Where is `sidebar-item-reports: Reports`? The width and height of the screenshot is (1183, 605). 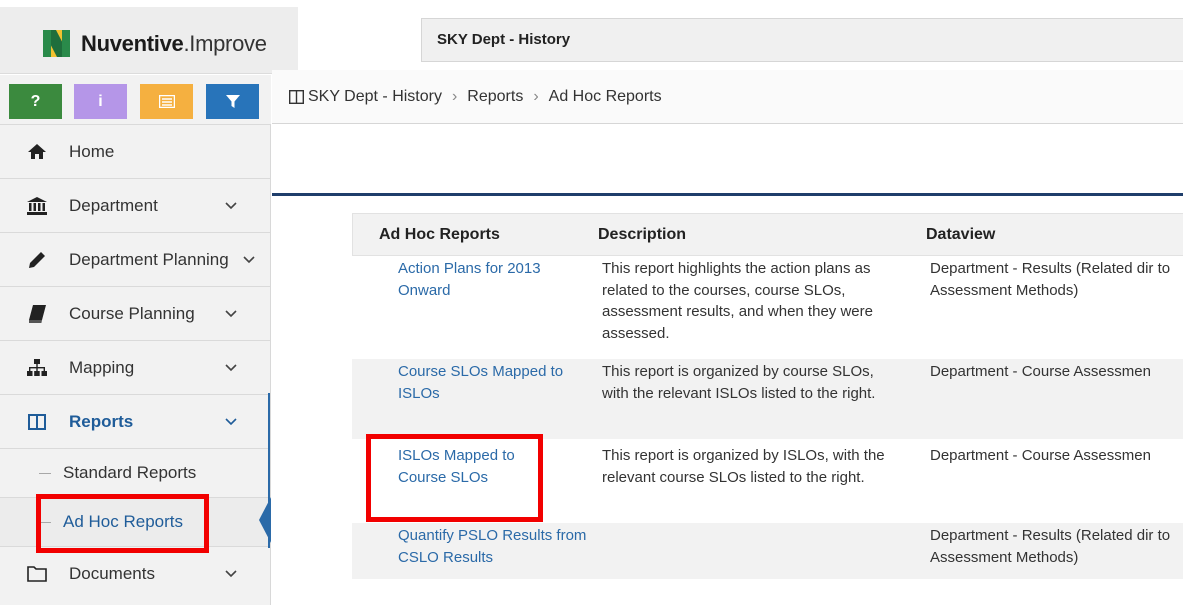 sidebar-item-reports: Reports is located at coordinates (135, 421).